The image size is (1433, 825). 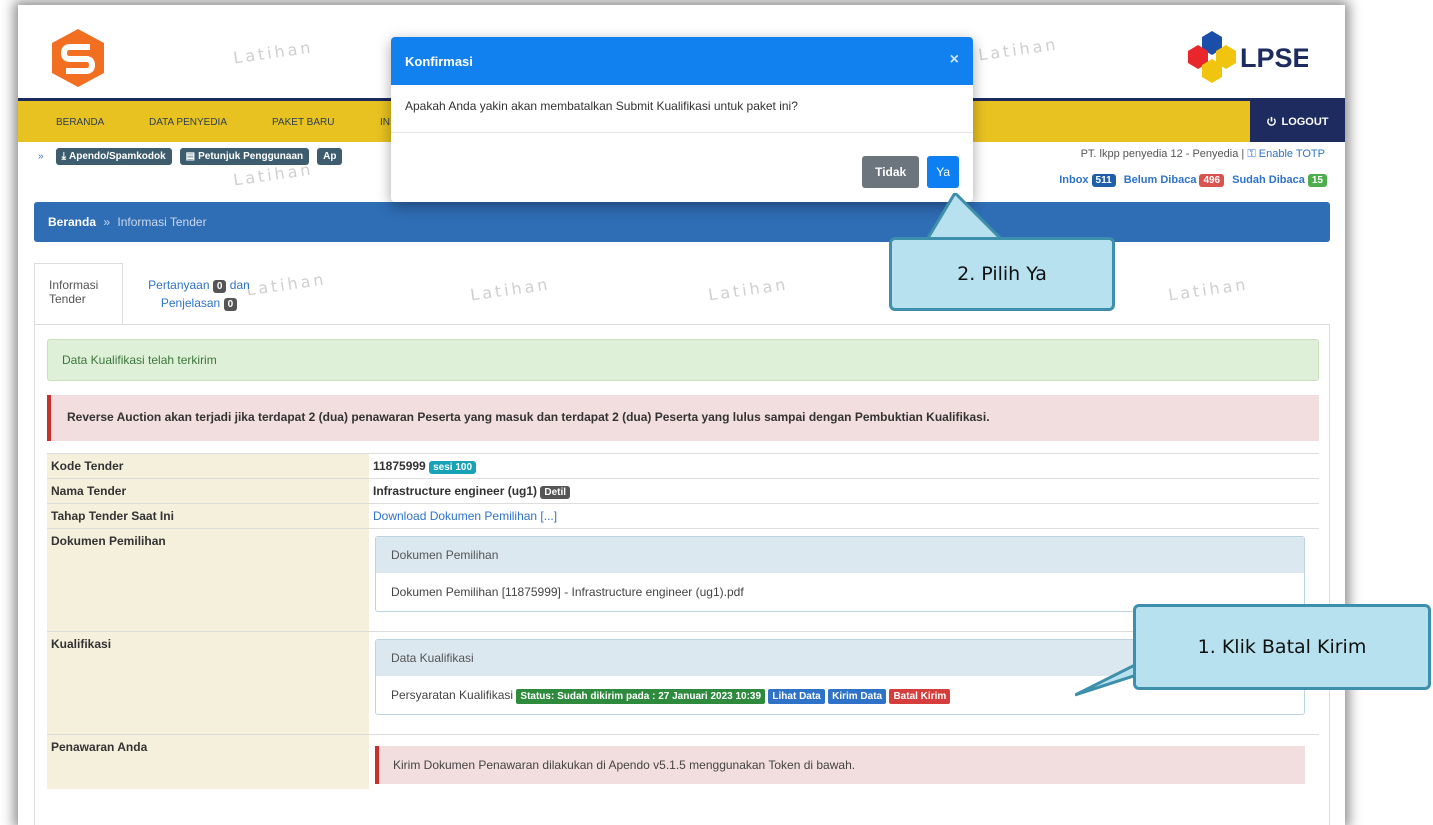 What do you see at coordinates (179, 285) in the screenshot?
I see `tab-label: Pertanyaan` at bounding box center [179, 285].